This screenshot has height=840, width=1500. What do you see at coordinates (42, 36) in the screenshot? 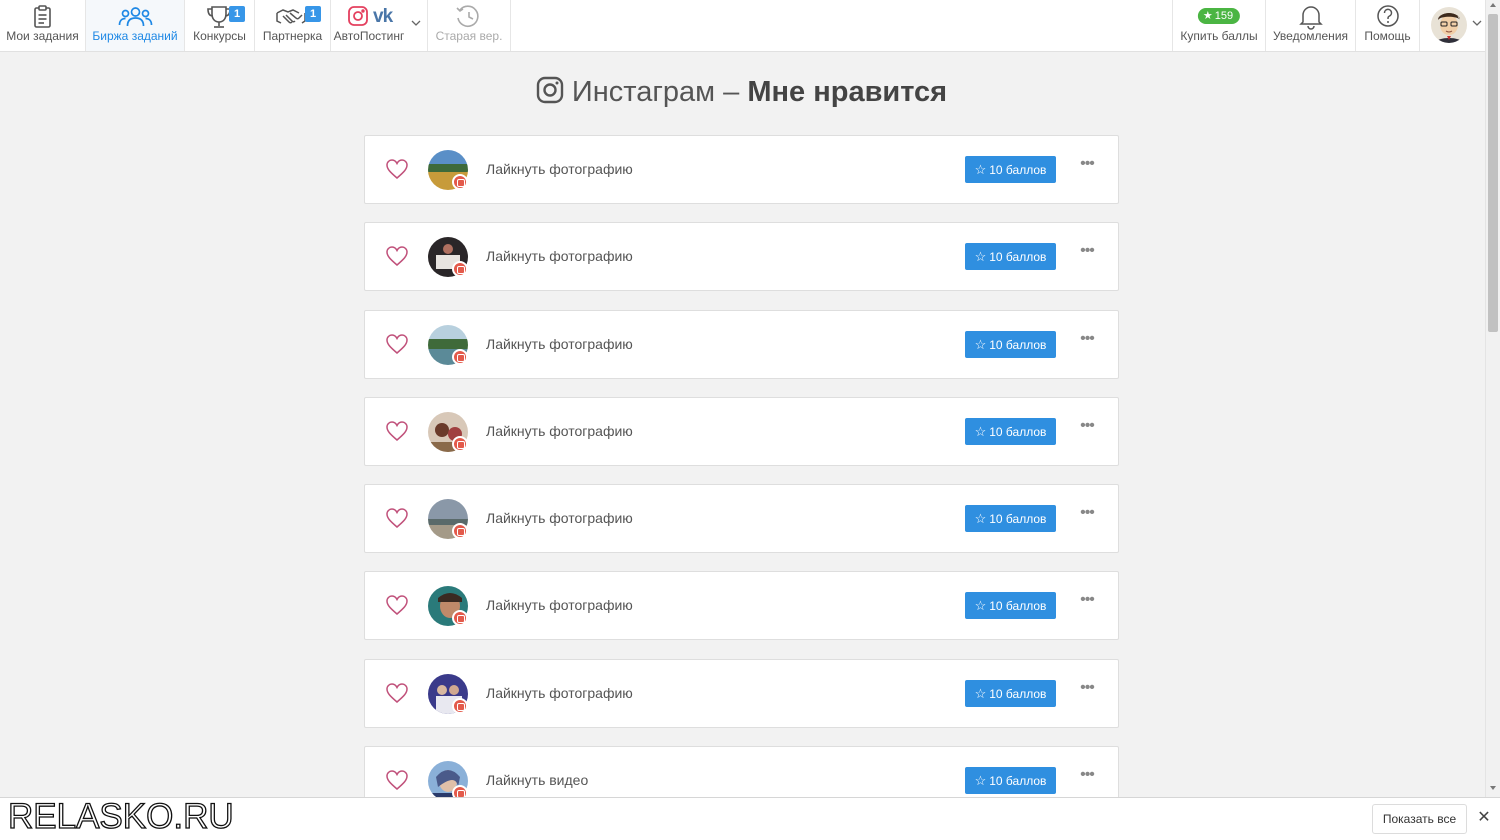
I see `nav-my-tasks-label: Мои задания` at bounding box center [42, 36].